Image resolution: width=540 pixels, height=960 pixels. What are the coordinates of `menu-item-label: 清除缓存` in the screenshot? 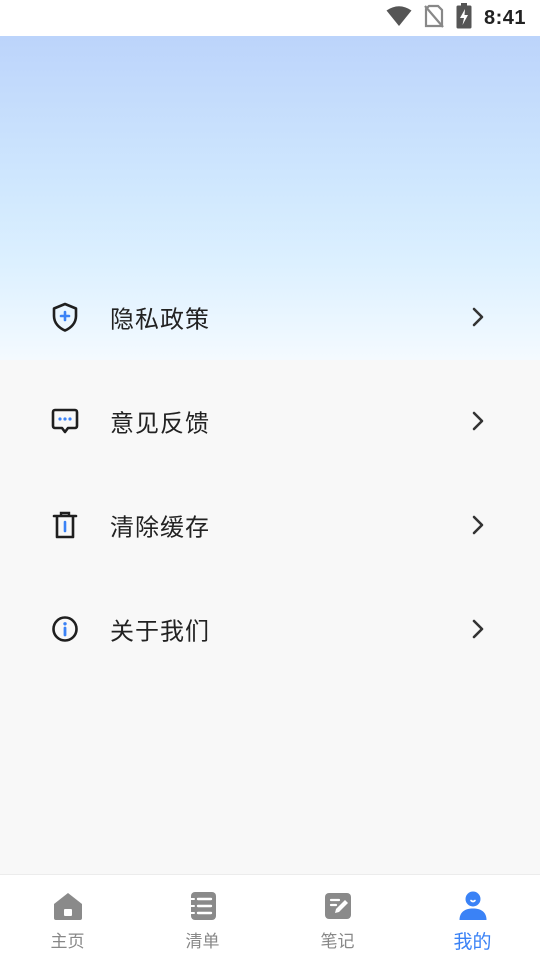 It's located at (160, 527).